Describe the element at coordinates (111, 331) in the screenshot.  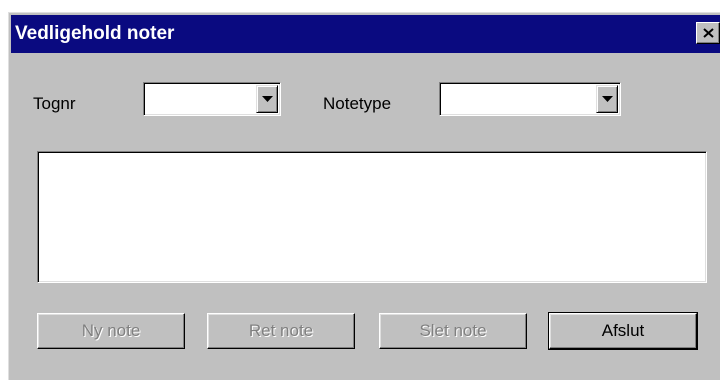
I see `new-note-button: Ny note` at that location.